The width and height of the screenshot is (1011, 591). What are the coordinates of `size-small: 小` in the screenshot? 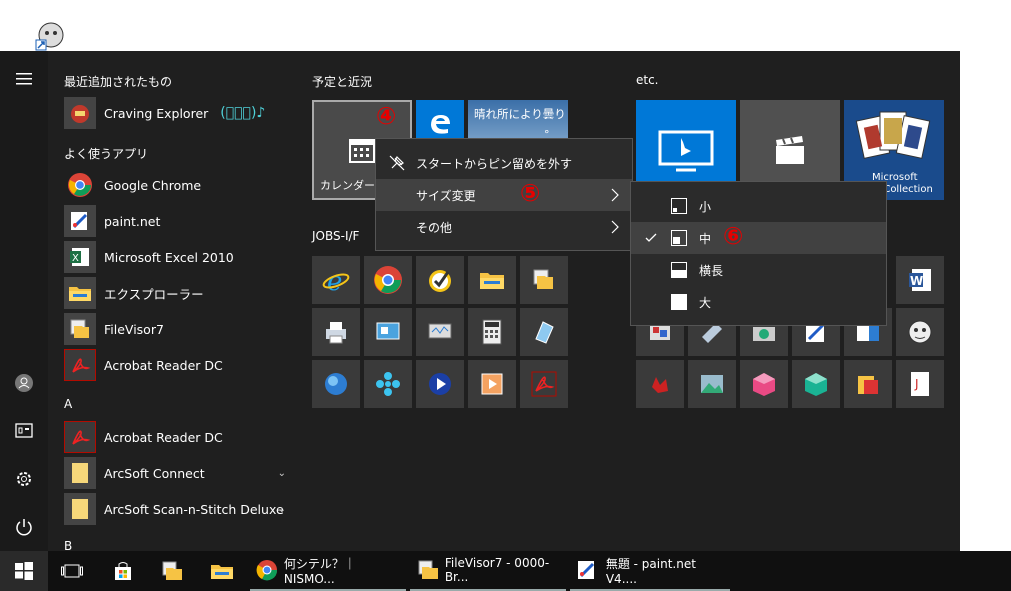 It's located at (758, 206).